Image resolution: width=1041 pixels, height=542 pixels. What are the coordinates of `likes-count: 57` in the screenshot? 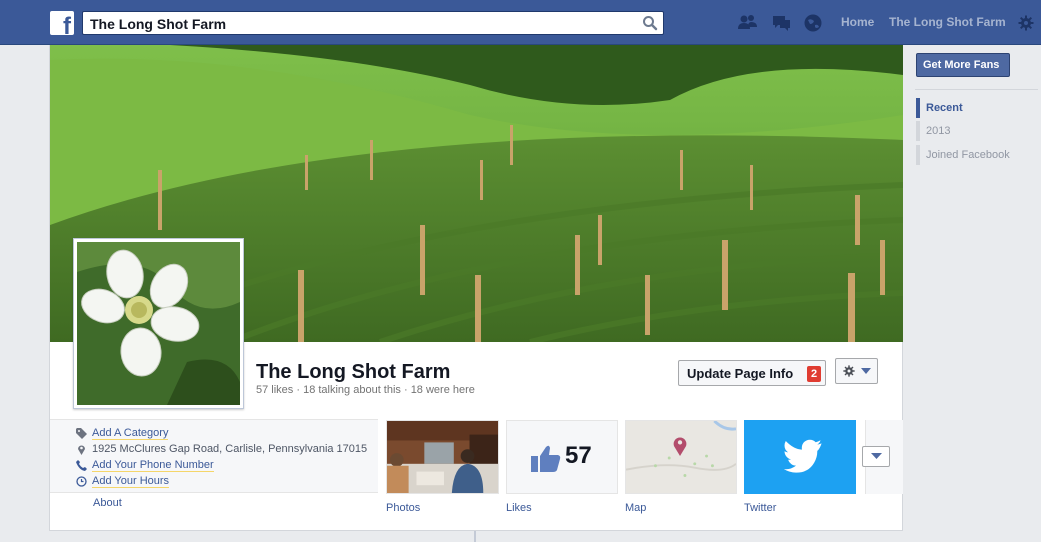 It's located at (578, 455).